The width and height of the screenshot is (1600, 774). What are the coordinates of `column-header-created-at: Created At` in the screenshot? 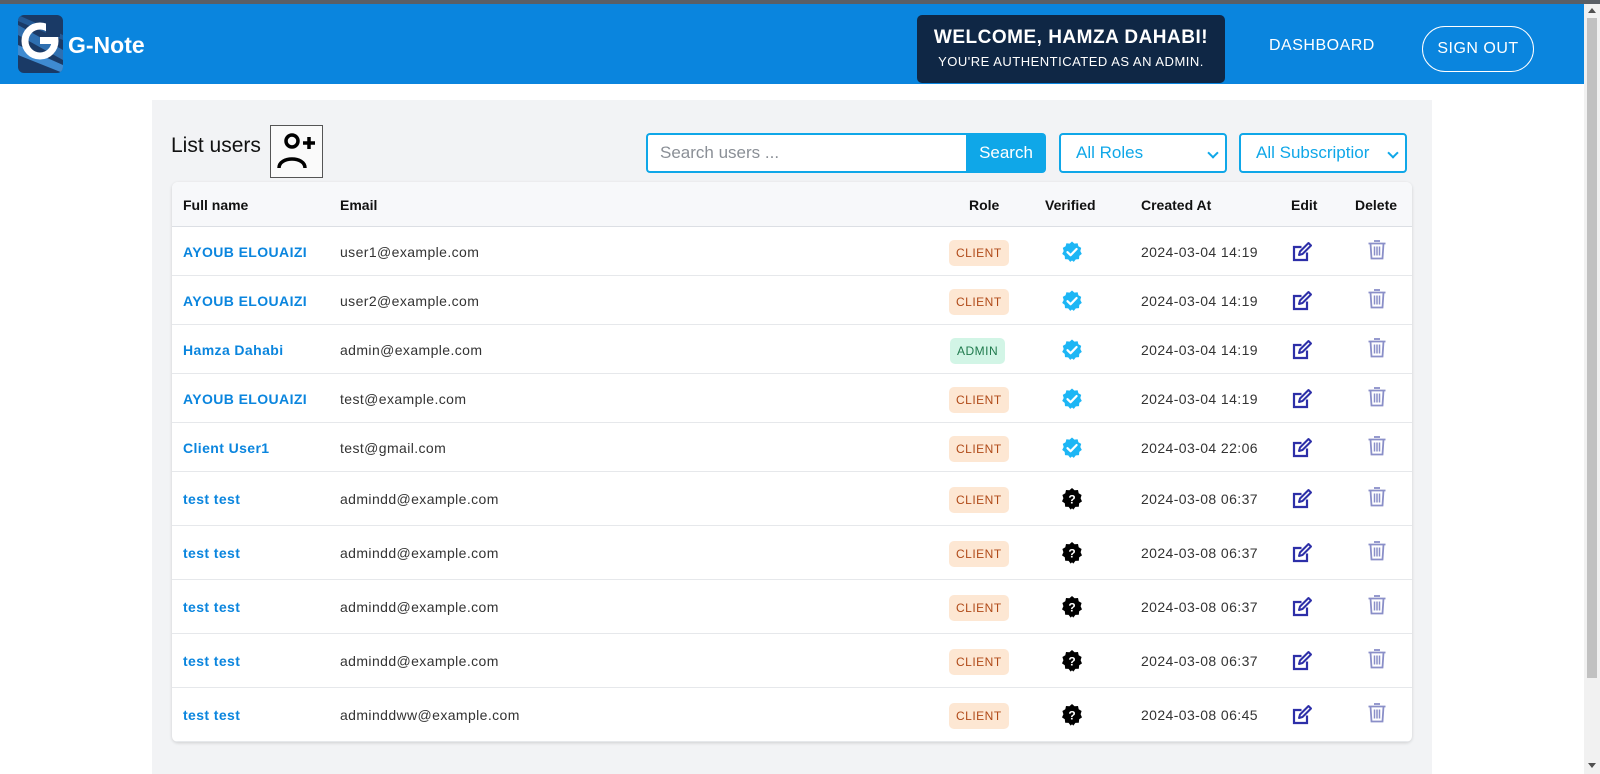 It's located at (1176, 205).